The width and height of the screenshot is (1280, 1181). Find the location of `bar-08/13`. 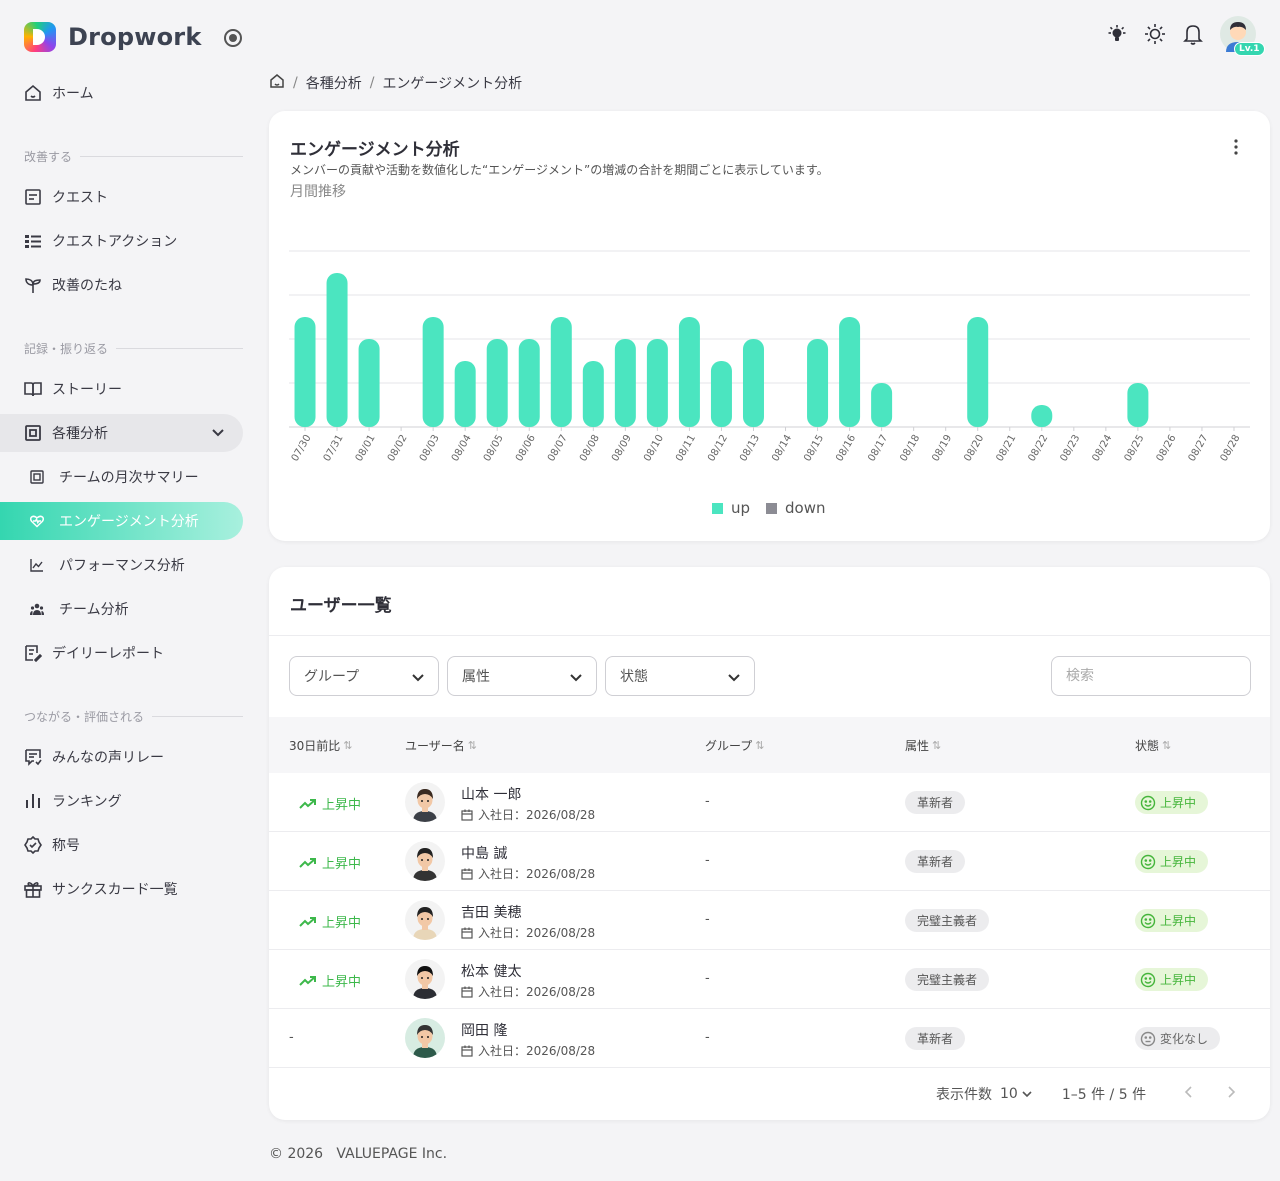

bar-08/13 is located at coordinates (753, 383).